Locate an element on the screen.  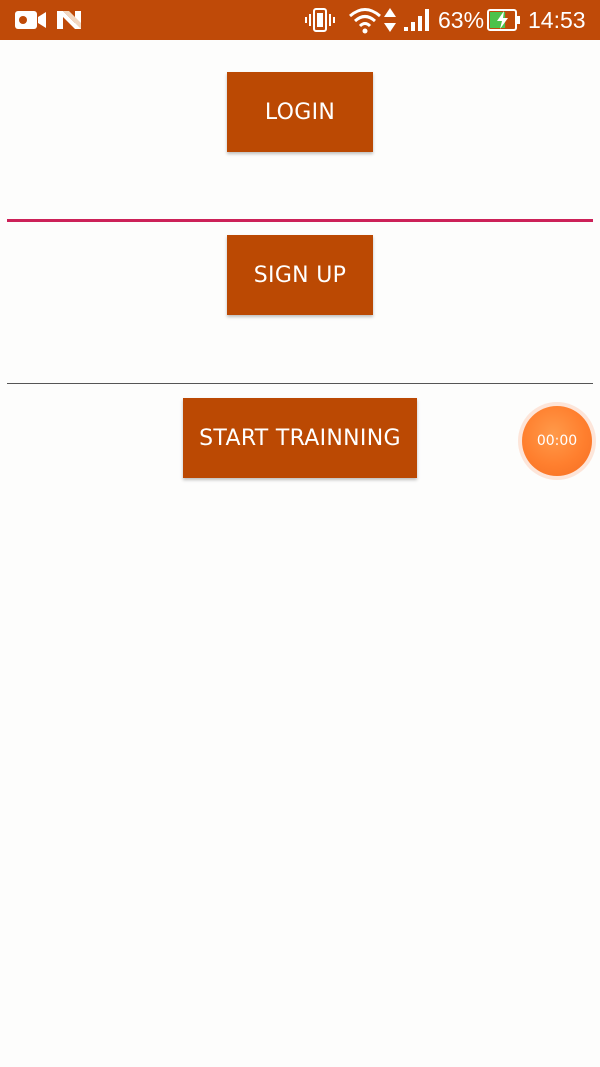
data-arrows-icon is located at coordinates (390, 20).